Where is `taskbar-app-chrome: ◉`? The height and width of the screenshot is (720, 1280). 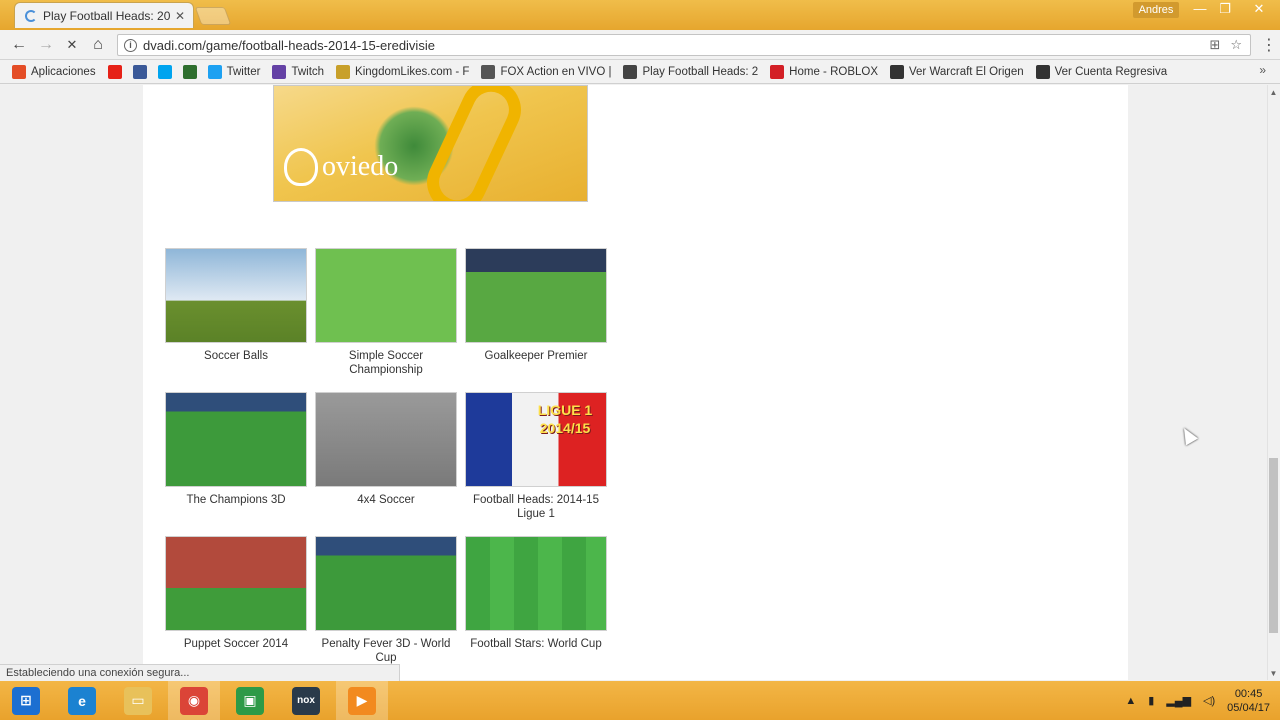 taskbar-app-chrome: ◉ is located at coordinates (194, 700).